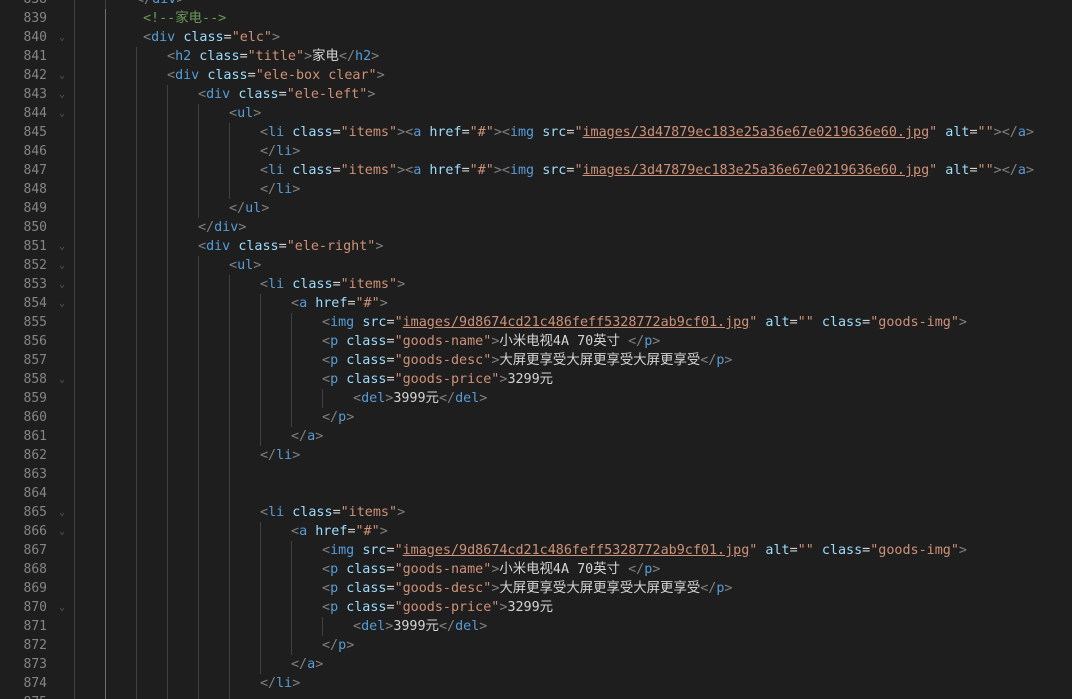  What do you see at coordinates (187, 75) in the screenshot?
I see `code-token: div` at bounding box center [187, 75].